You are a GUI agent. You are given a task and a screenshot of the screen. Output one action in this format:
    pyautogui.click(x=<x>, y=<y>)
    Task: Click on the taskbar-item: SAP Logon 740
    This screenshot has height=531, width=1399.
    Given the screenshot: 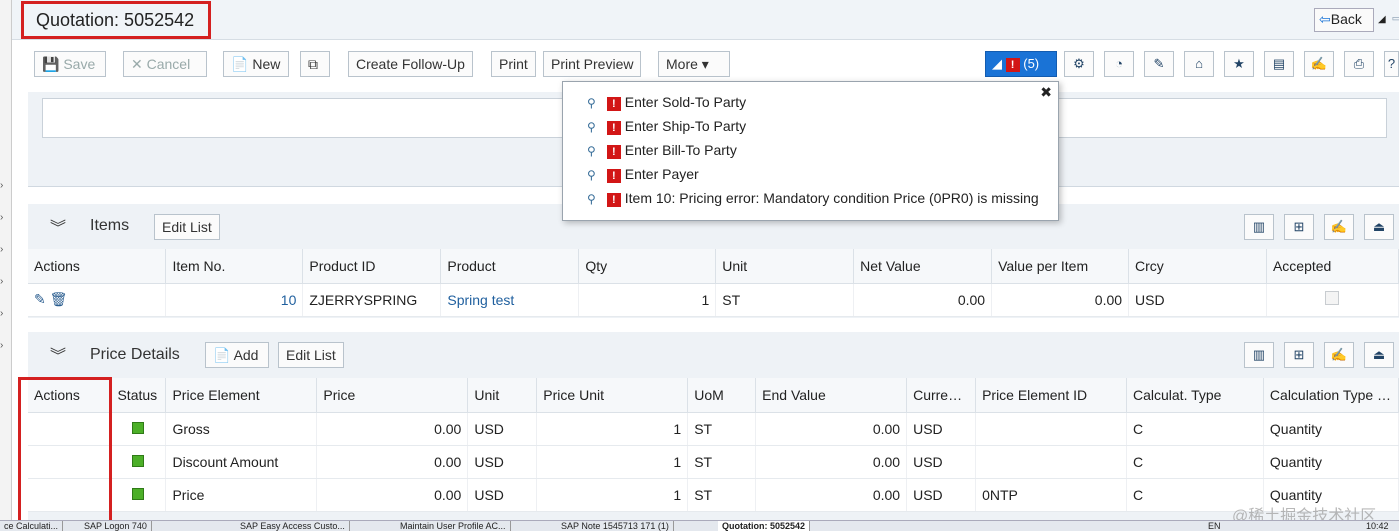 What is the action you would take?
    pyautogui.click(x=116, y=526)
    